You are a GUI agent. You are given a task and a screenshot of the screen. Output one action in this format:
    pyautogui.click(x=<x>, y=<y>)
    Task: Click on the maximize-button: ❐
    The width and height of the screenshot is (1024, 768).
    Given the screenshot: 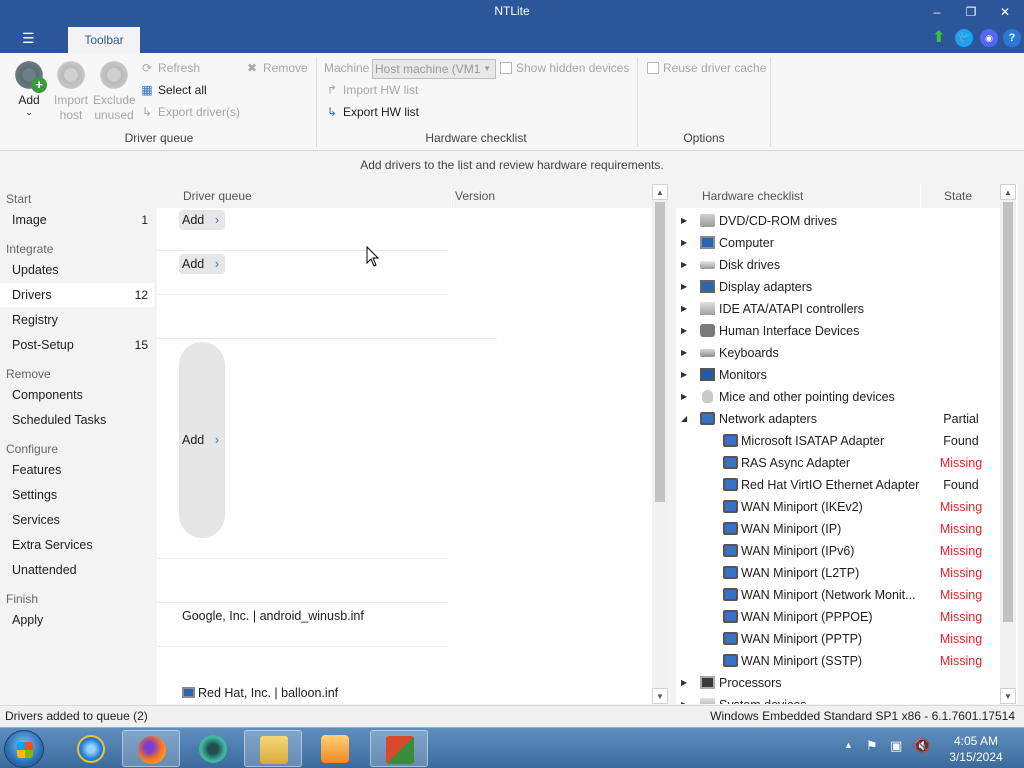 What is the action you would take?
    pyautogui.click(x=971, y=12)
    